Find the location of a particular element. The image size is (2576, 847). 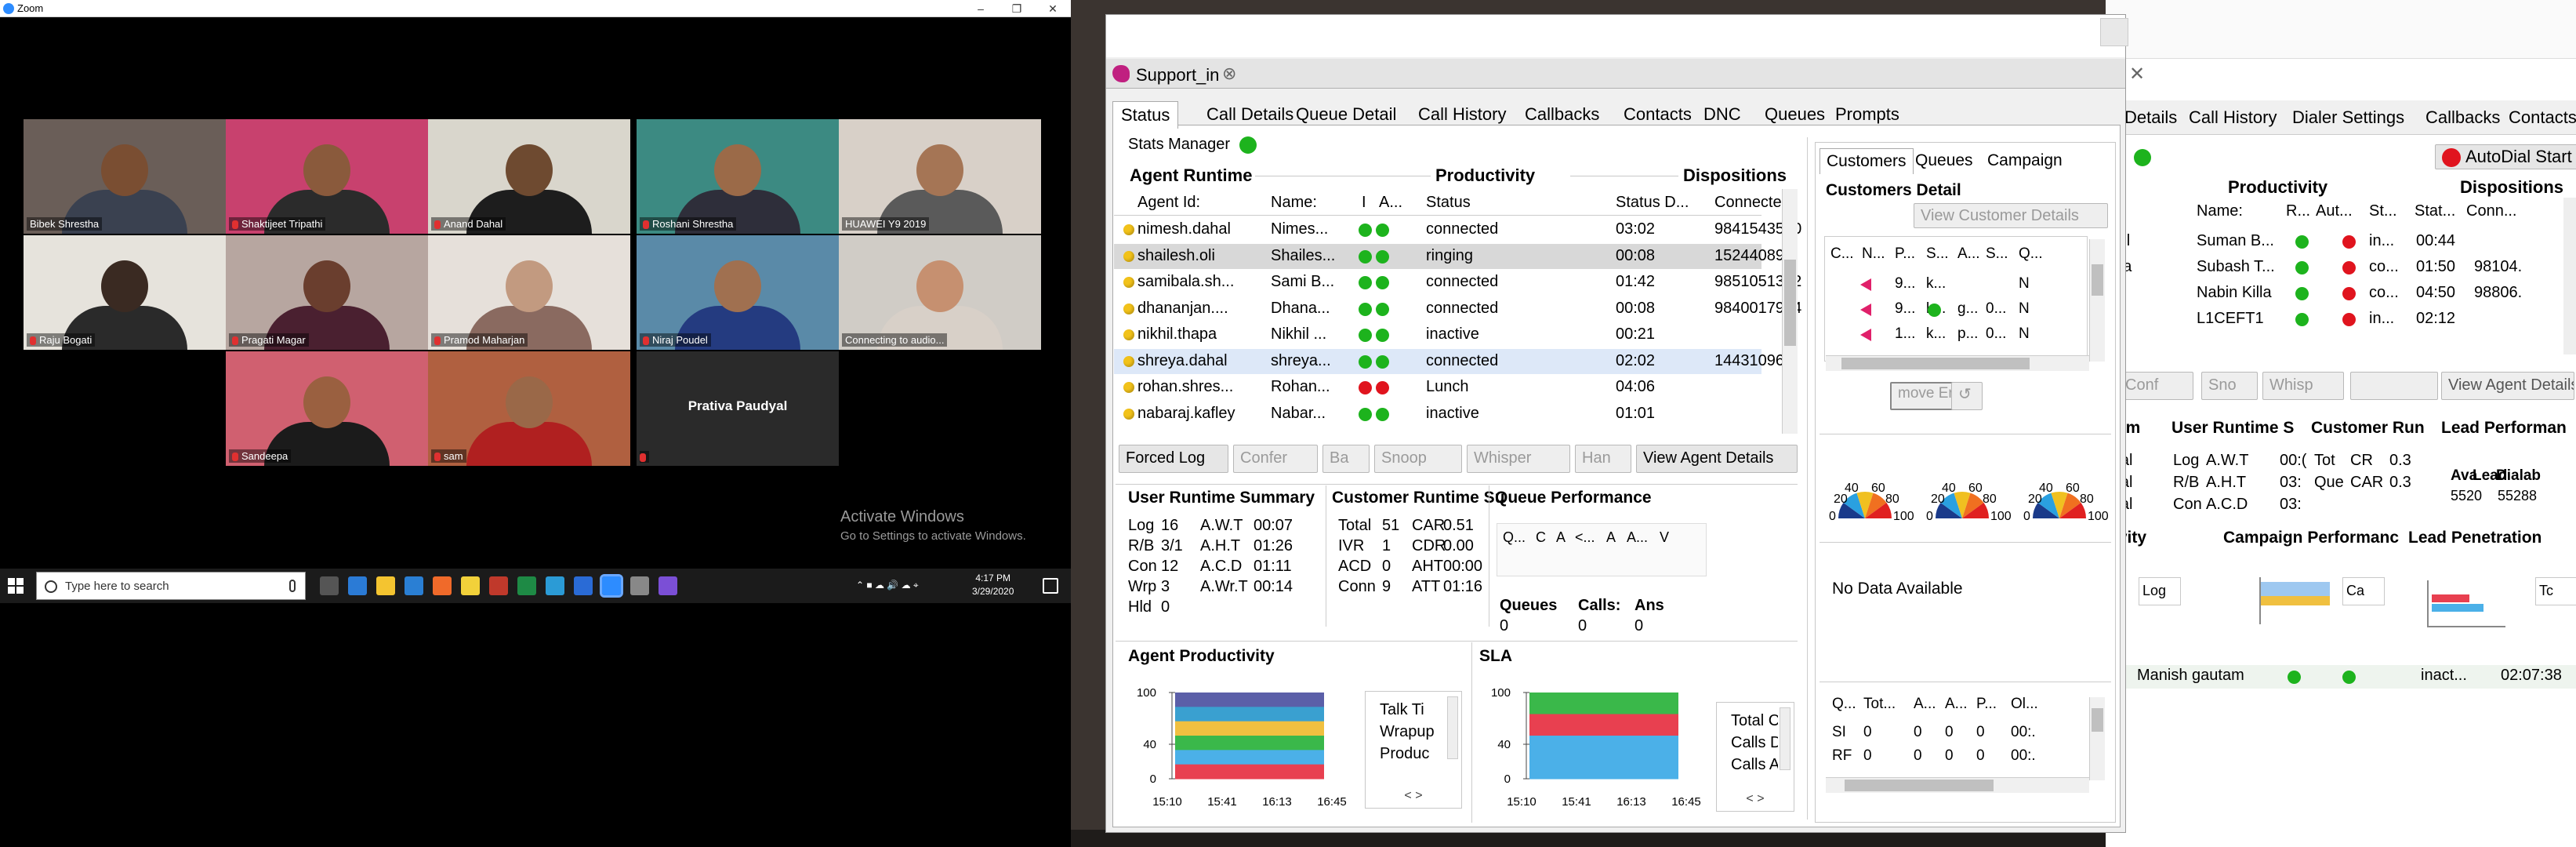

customers-table-scrollbar is located at coordinates (2097, 300).